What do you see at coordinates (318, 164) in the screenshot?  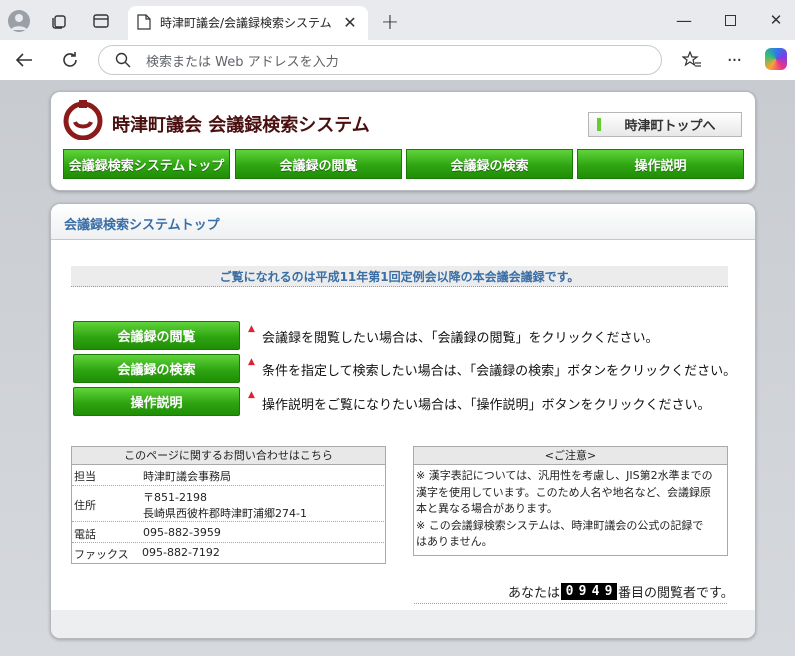 I see `nav-browse: 会議録の閲覧` at bounding box center [318, 164].